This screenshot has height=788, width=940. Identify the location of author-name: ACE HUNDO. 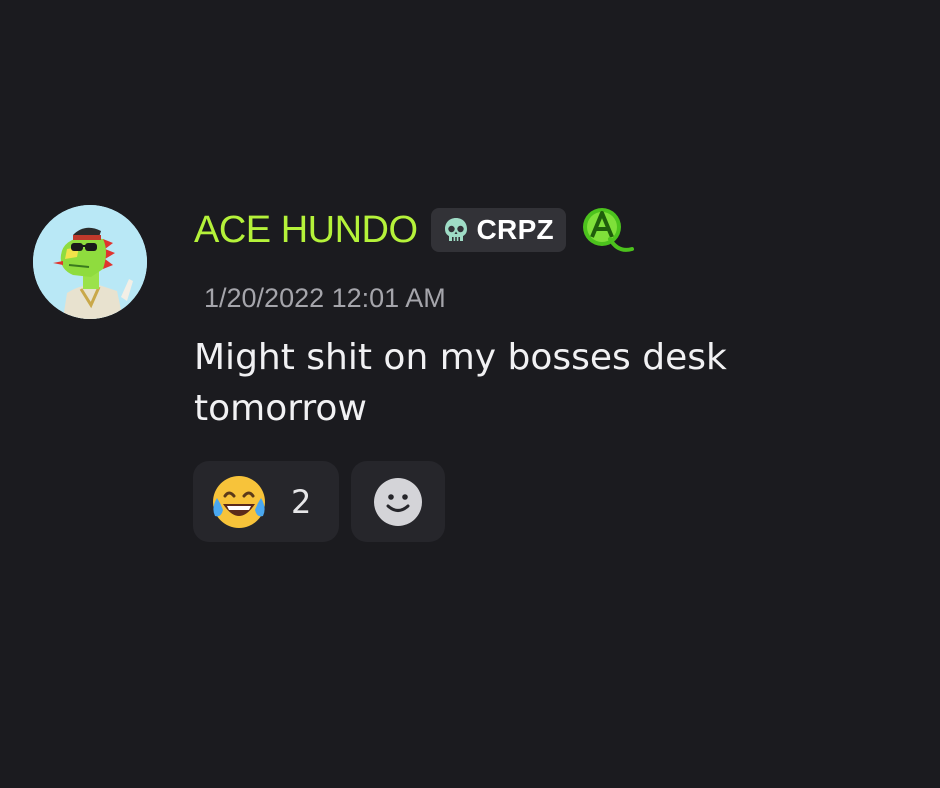
(306, 230).